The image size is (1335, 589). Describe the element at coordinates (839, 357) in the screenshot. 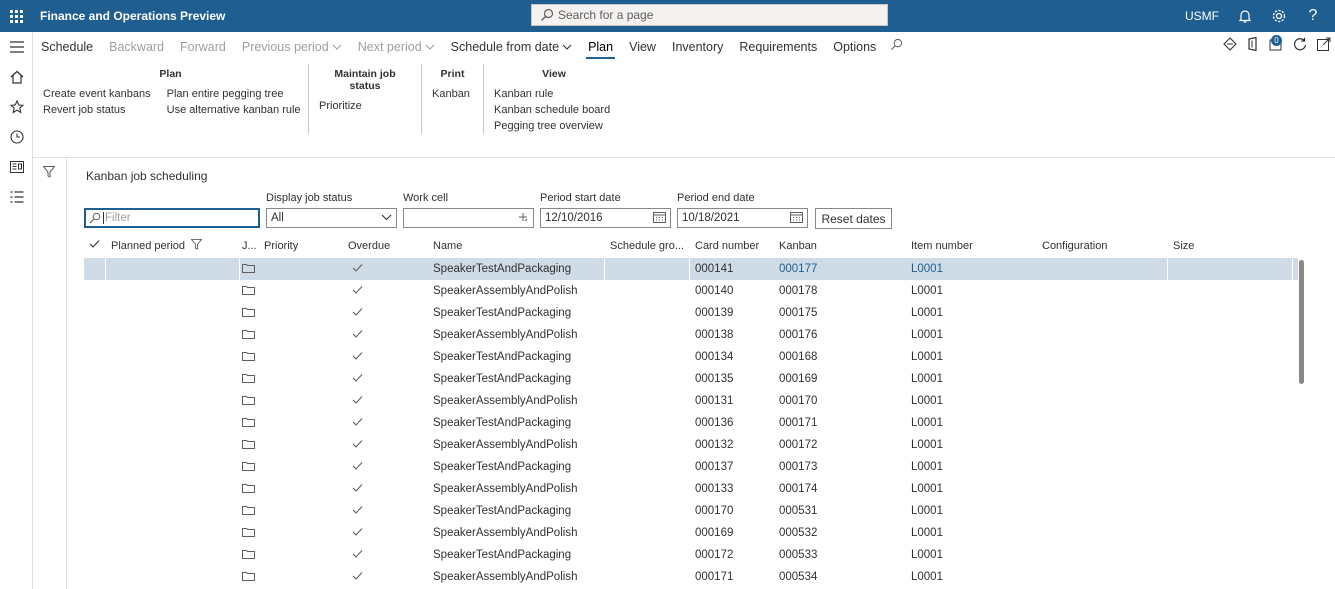

I see `cell-kanban: 000168` at that location.